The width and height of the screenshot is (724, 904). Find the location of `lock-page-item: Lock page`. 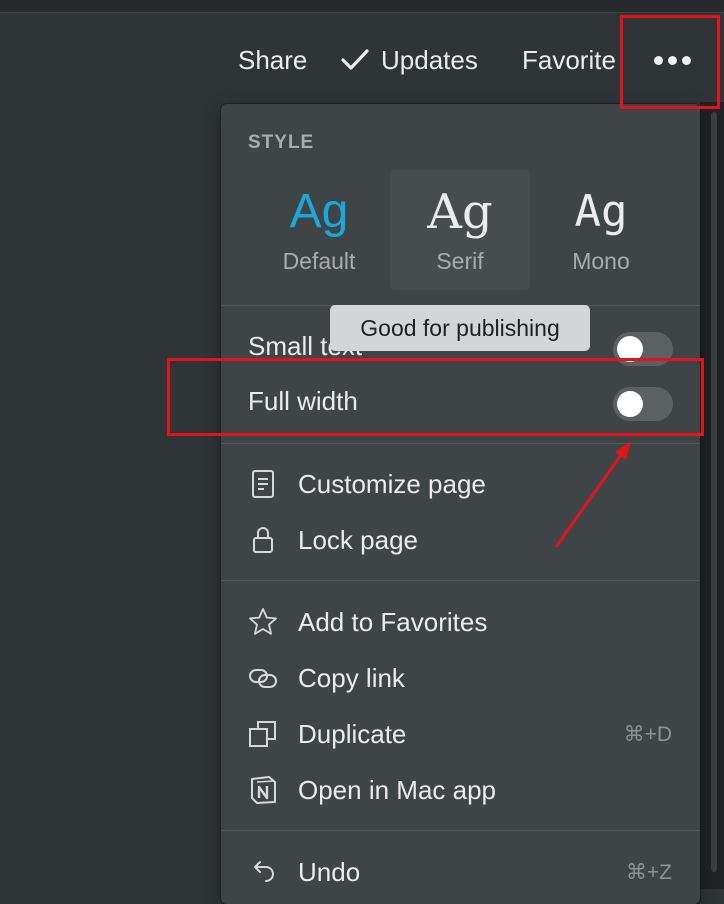

lock-page-item: Lock page is located at coordinates (460, 539).